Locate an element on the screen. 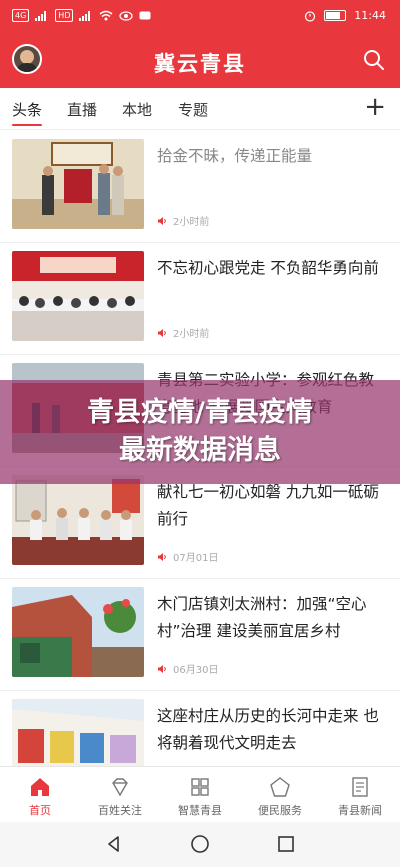 Image resolution: width=400 pixels, height=867 pixels. nav-qingxian-news: 青县新闻 is located at coordinates (360, 794).